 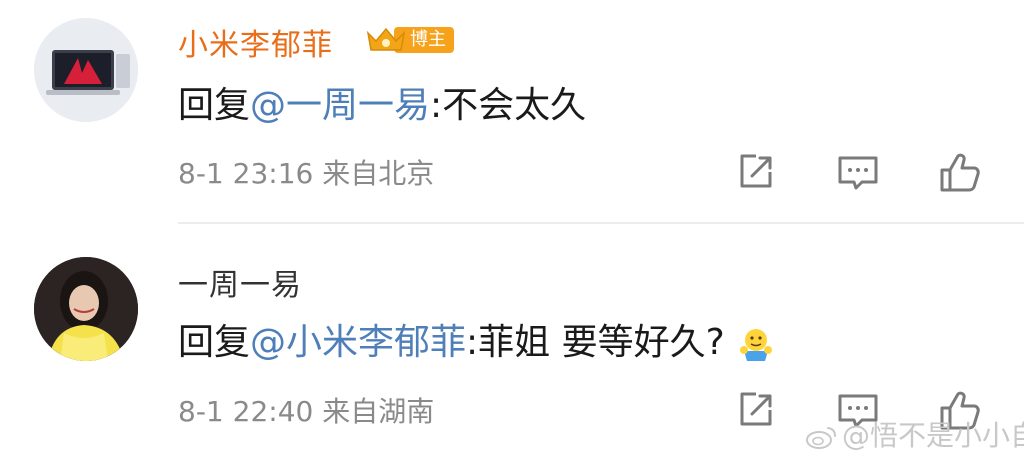 I want to click on username: 一周一易, so click(x=240, y=282).